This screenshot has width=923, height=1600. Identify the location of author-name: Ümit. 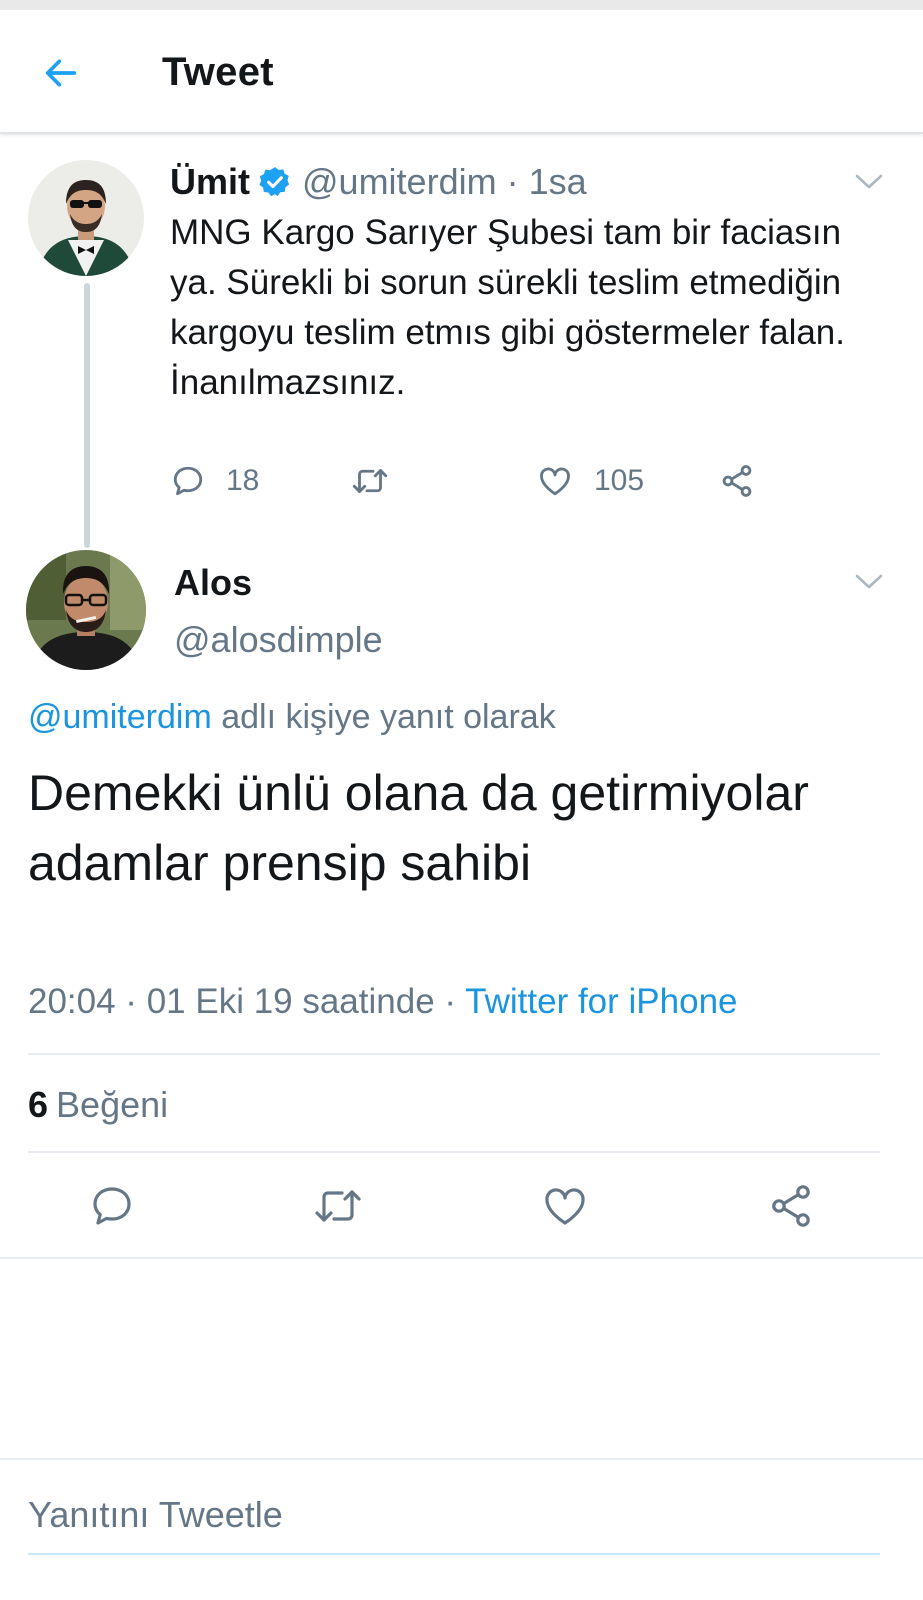
(210, 182).